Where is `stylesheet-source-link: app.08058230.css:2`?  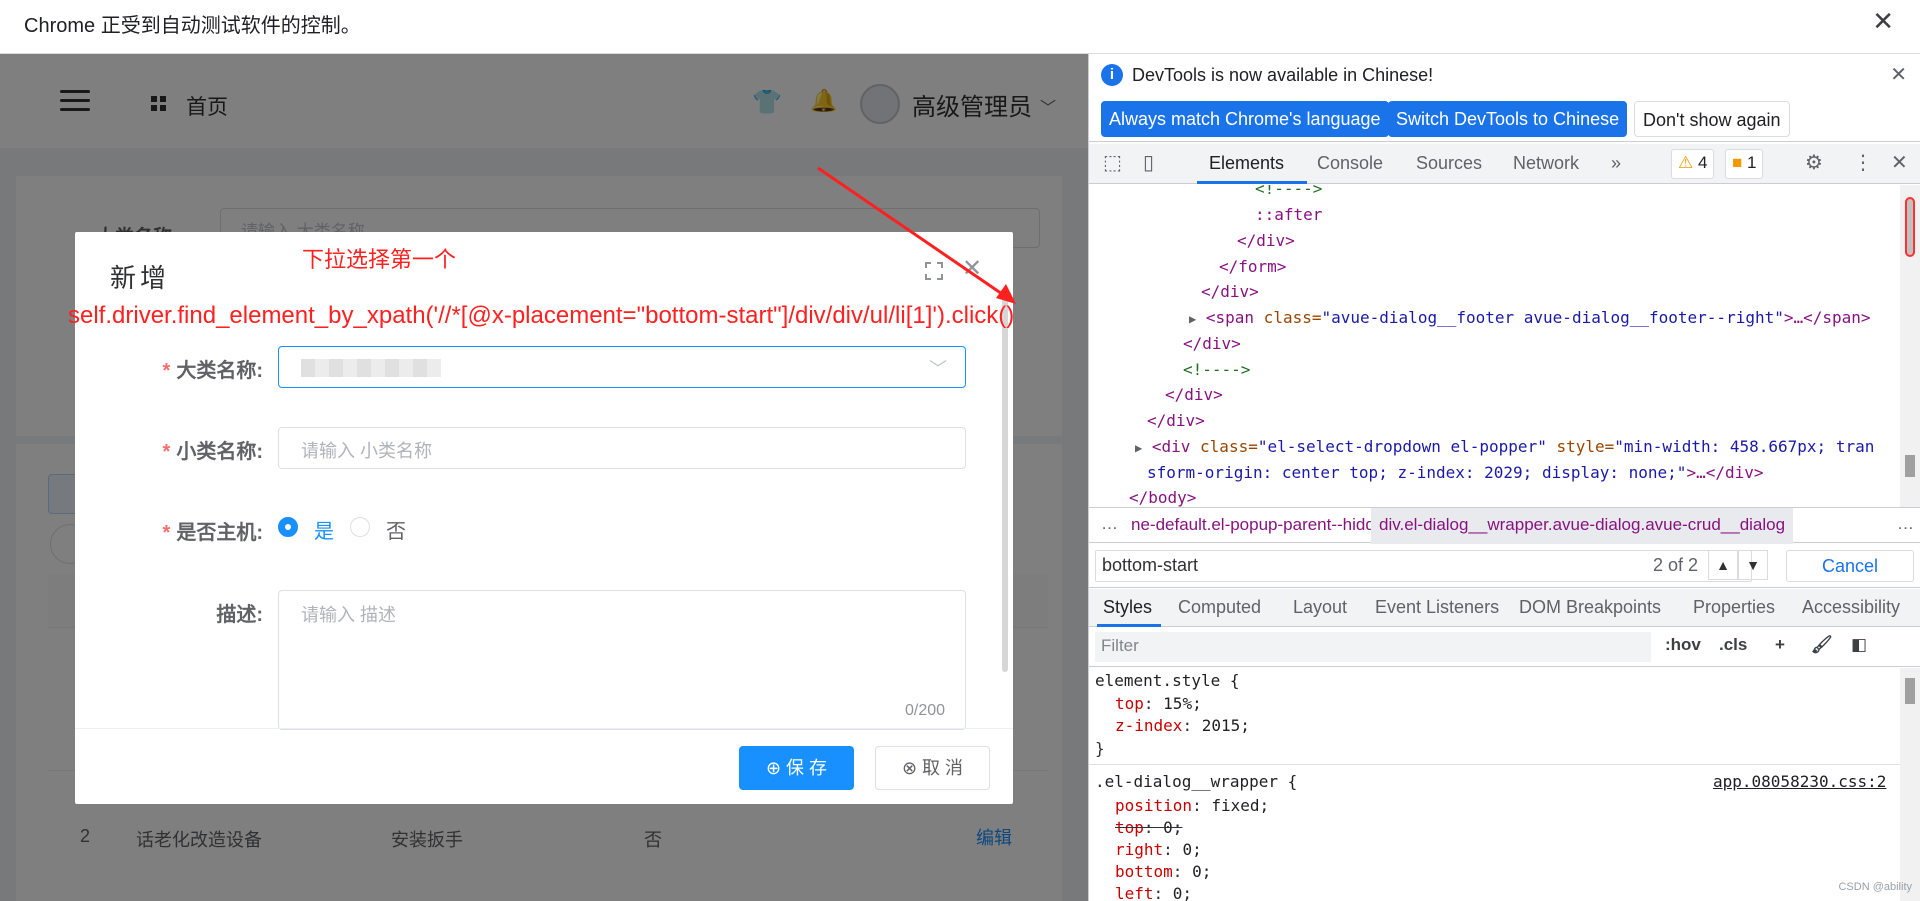
stylesheet-source-link: app.08058230.css:2 is located at coordinates (1799, 782).